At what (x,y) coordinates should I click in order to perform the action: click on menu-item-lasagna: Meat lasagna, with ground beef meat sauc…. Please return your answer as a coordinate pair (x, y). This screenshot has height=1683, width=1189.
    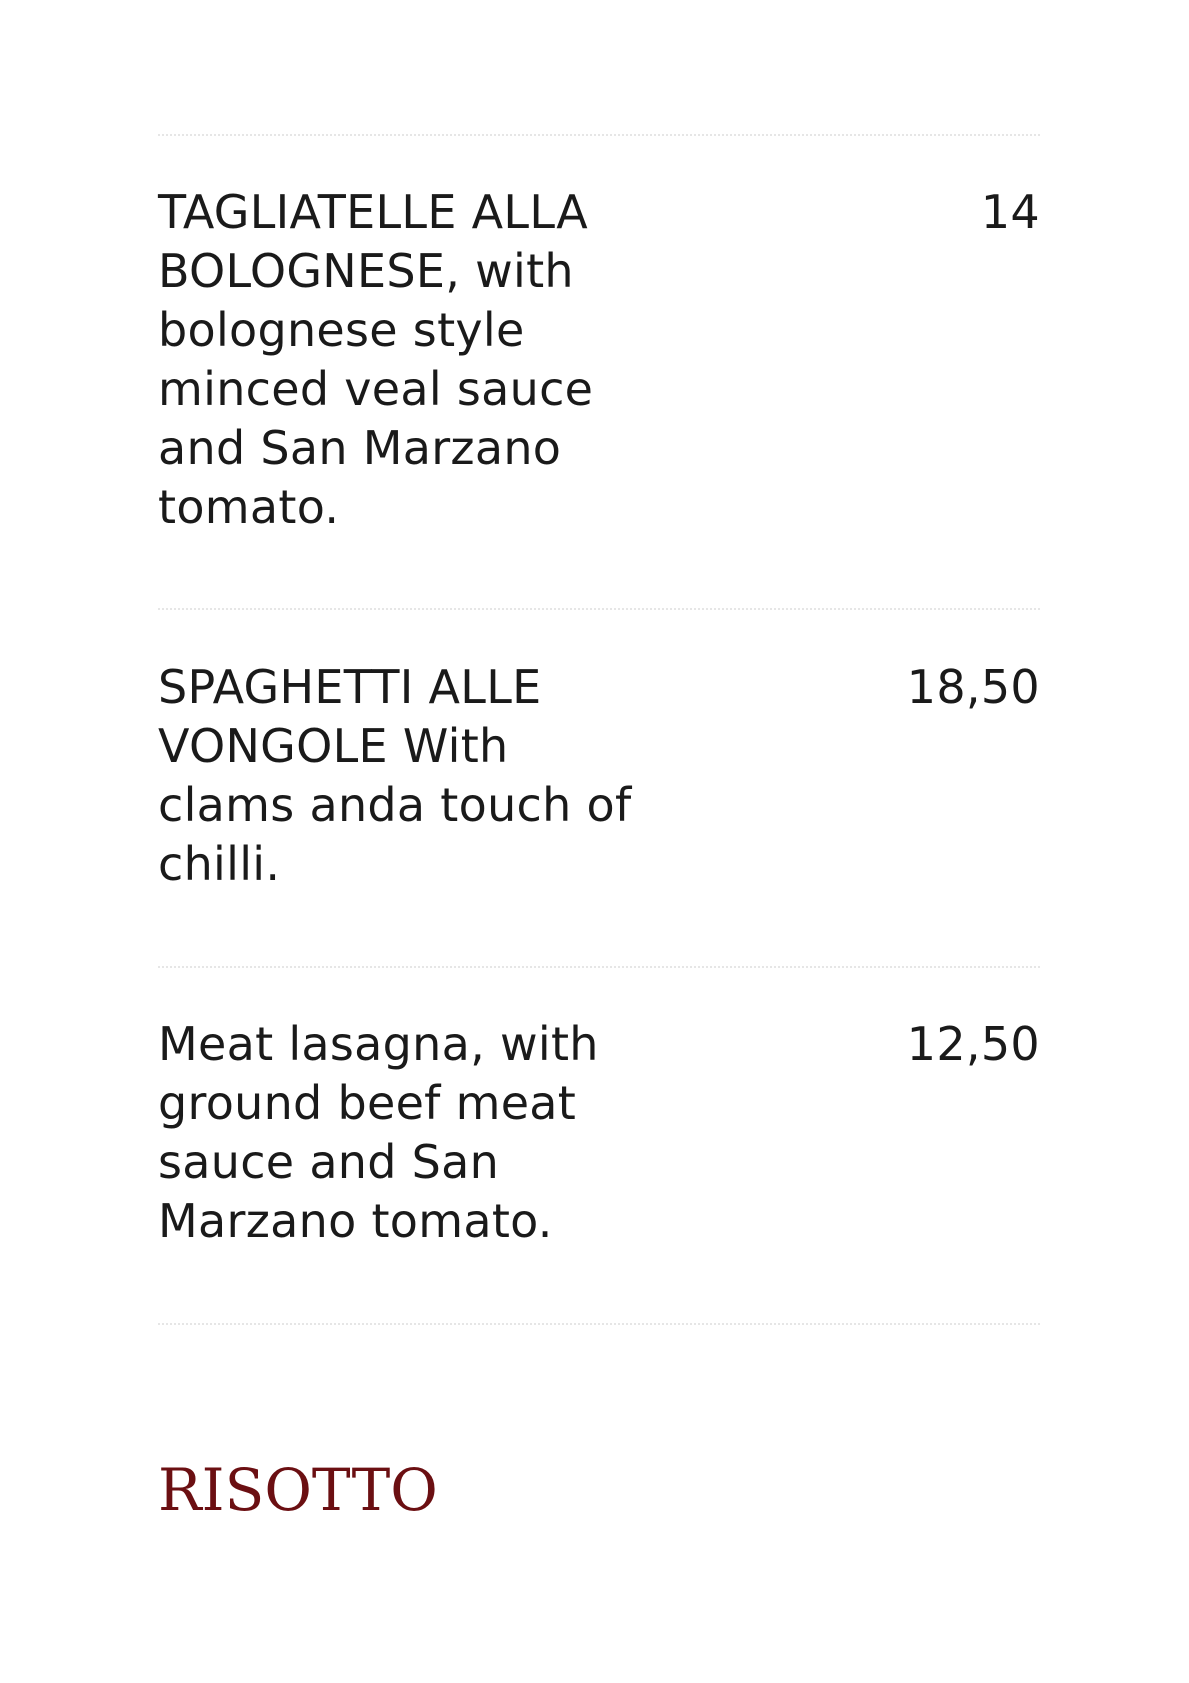
    Looking at the image, I should click on (599, 1133).